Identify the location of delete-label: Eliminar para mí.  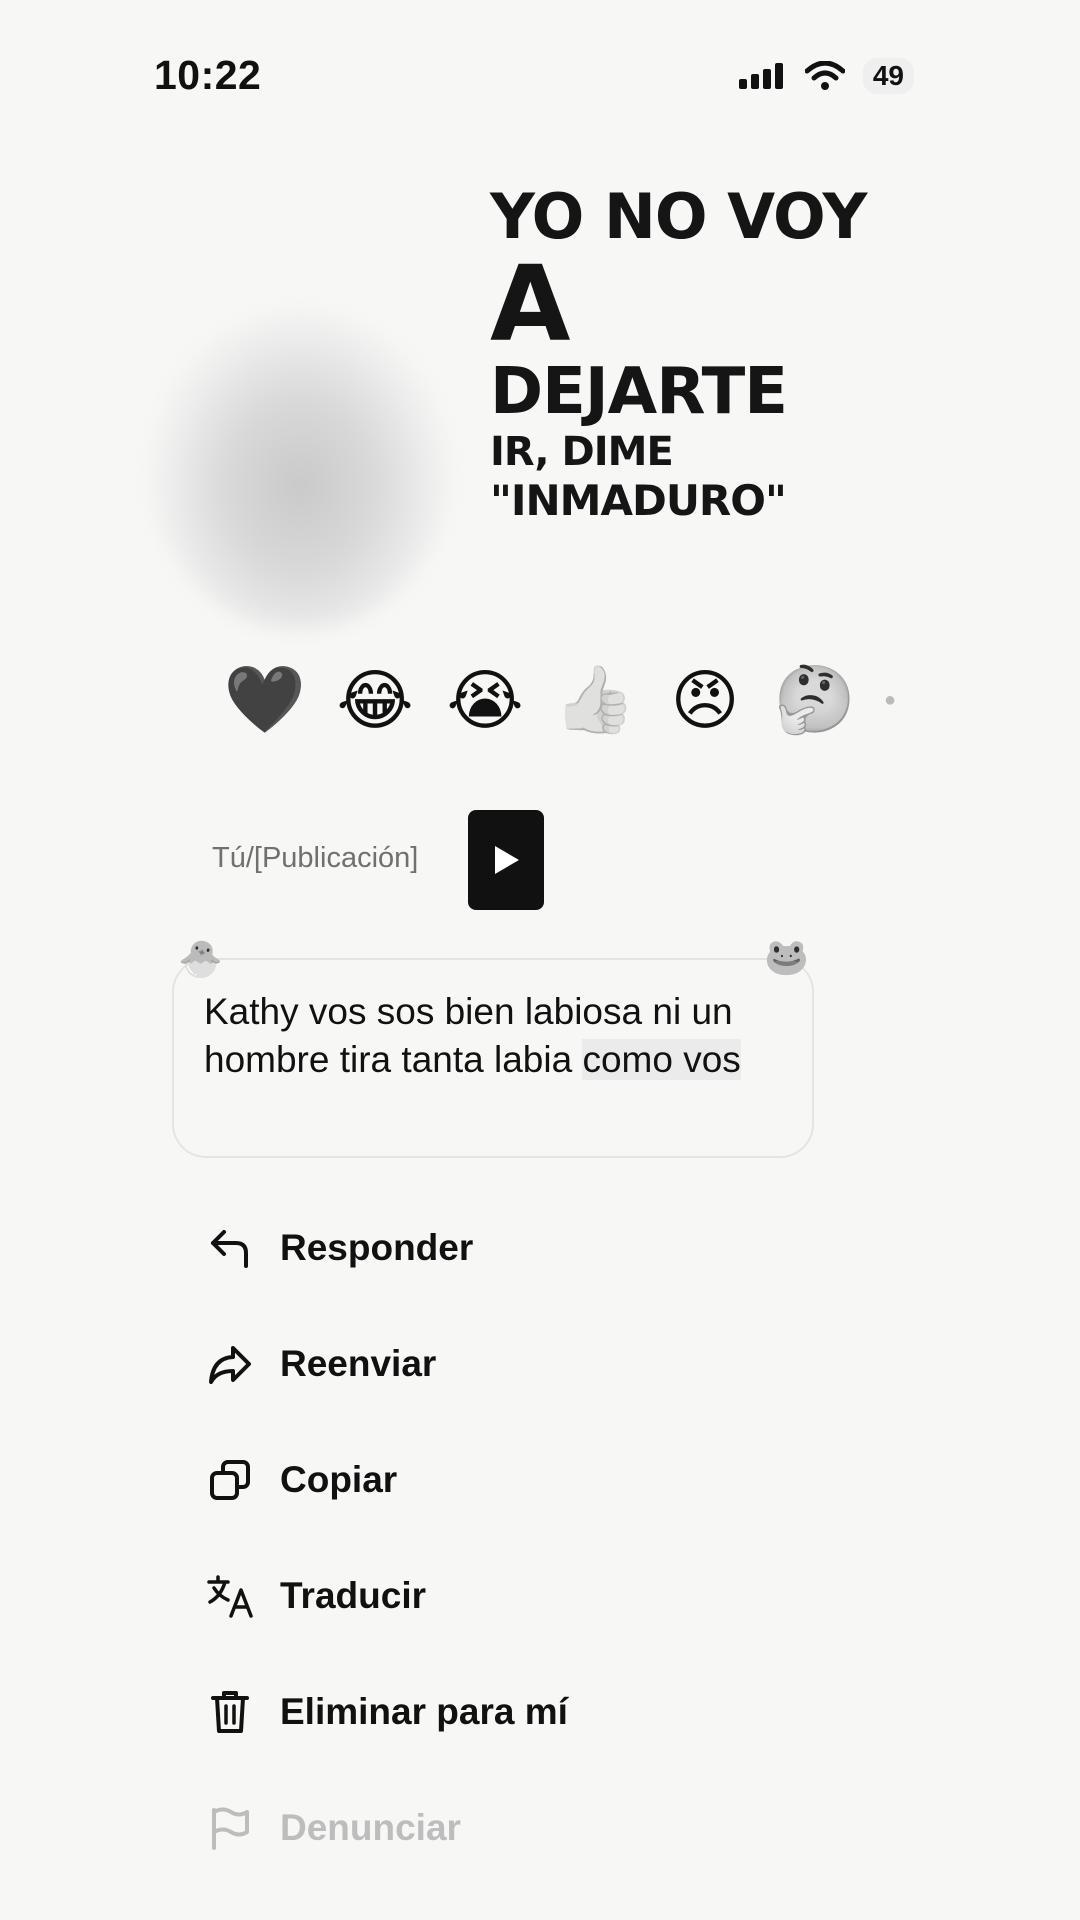
(424, 1711).